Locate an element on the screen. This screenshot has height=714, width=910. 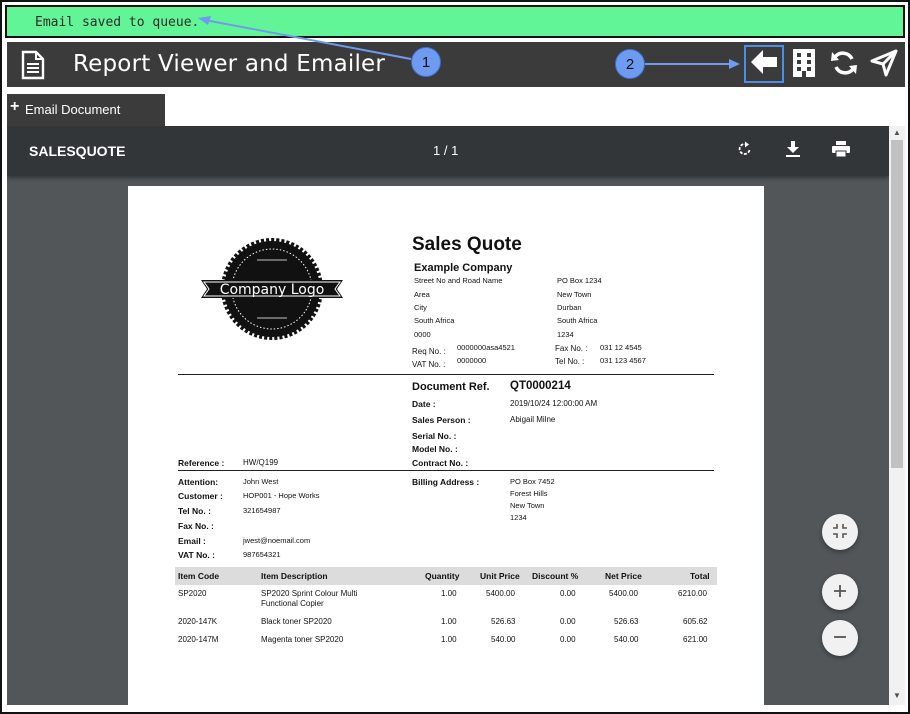
download-button is located at coordinates (793, 151).